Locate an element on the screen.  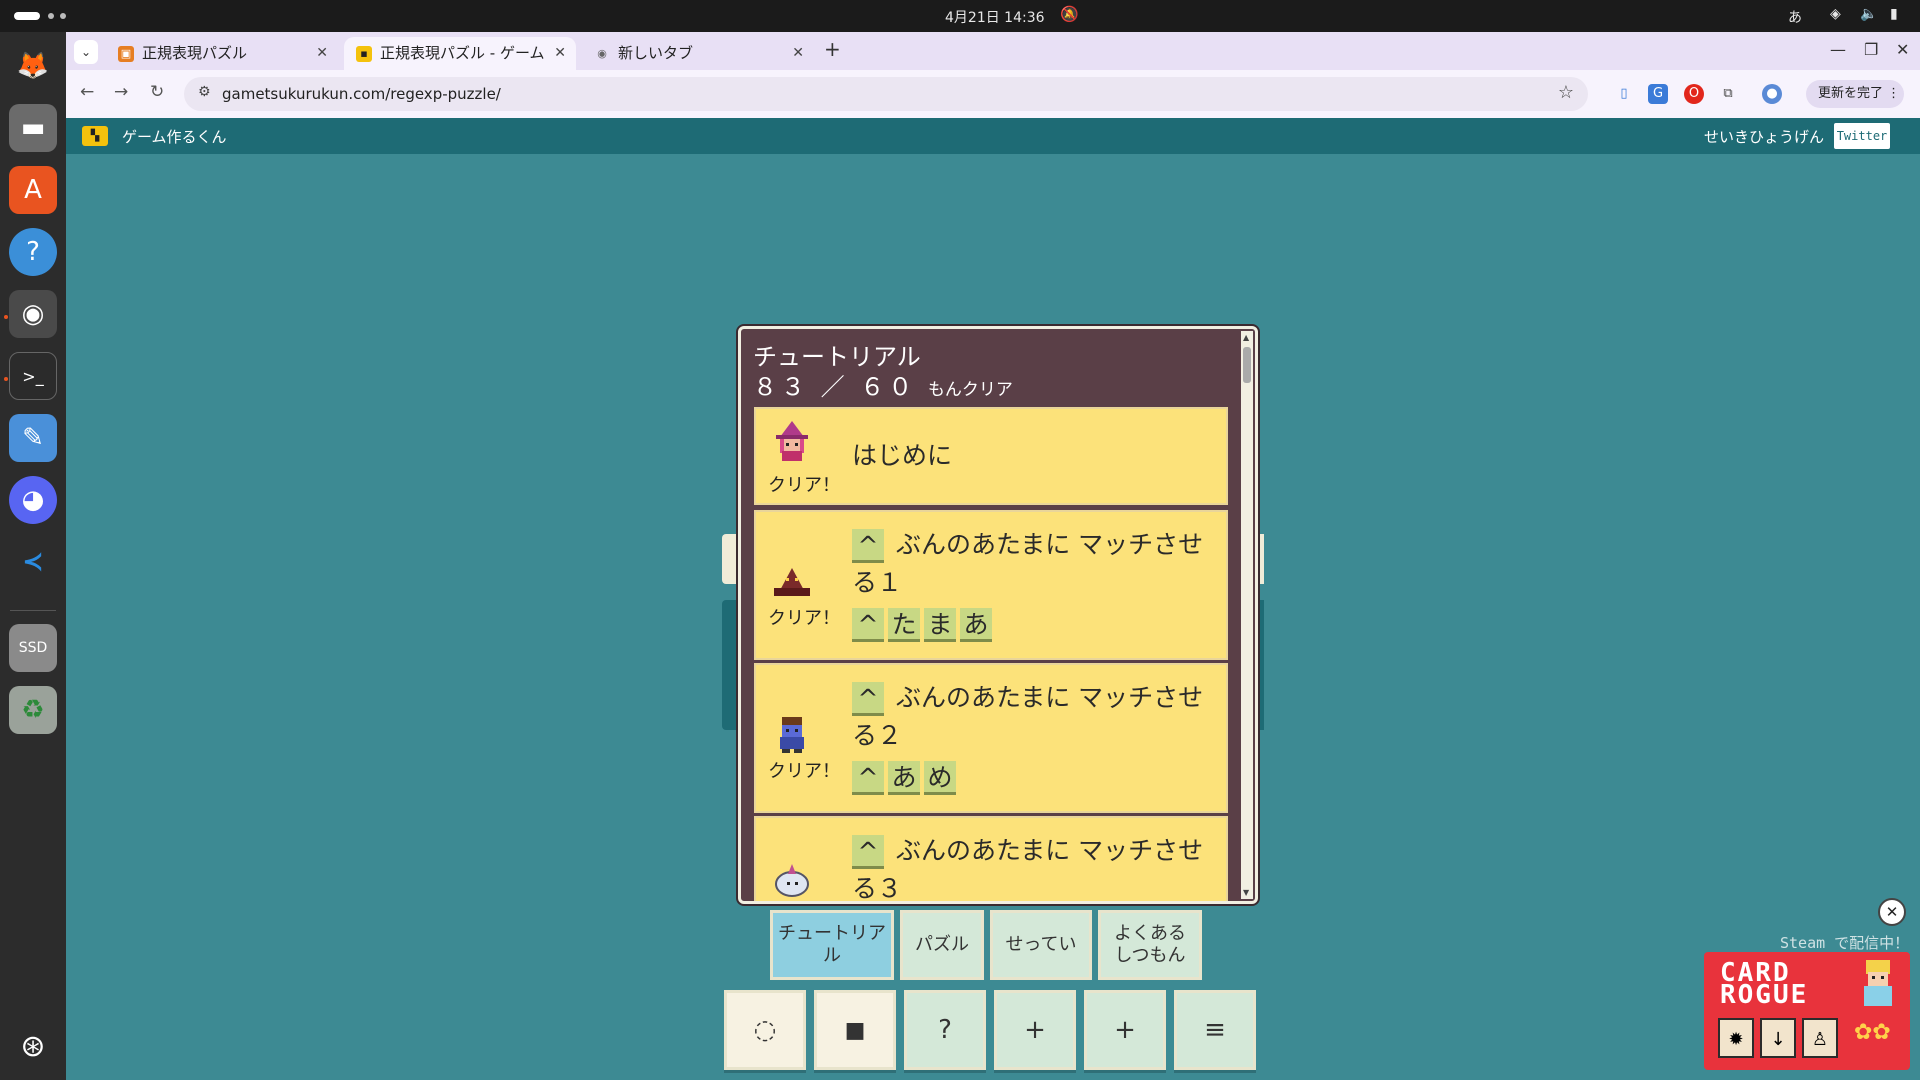
stage-card: クリア！ ^ ぶんのあたまに マッチさせ る１ ^ たまあ is located at coordinates (991, 585).